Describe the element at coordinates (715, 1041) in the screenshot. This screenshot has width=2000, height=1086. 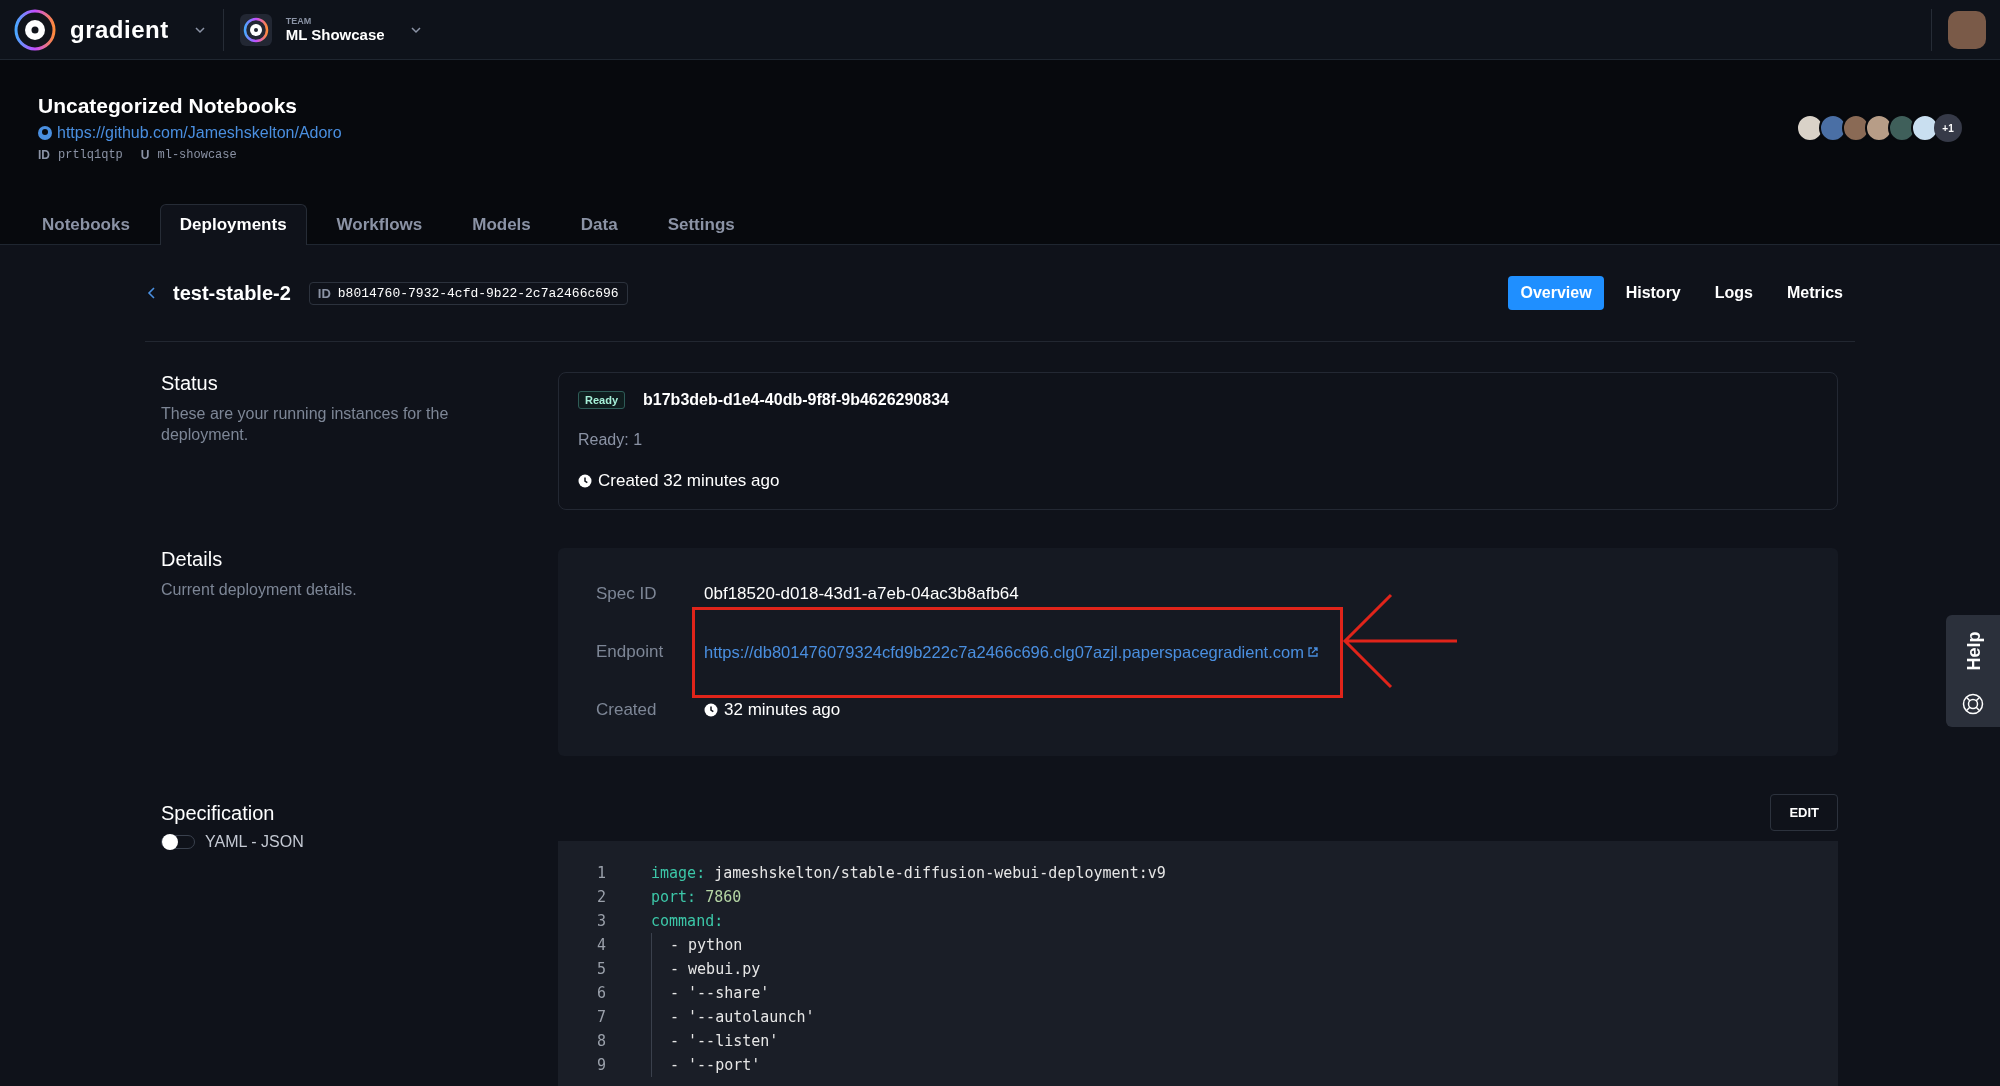
I see `code-line: - '--listen'` at that location.